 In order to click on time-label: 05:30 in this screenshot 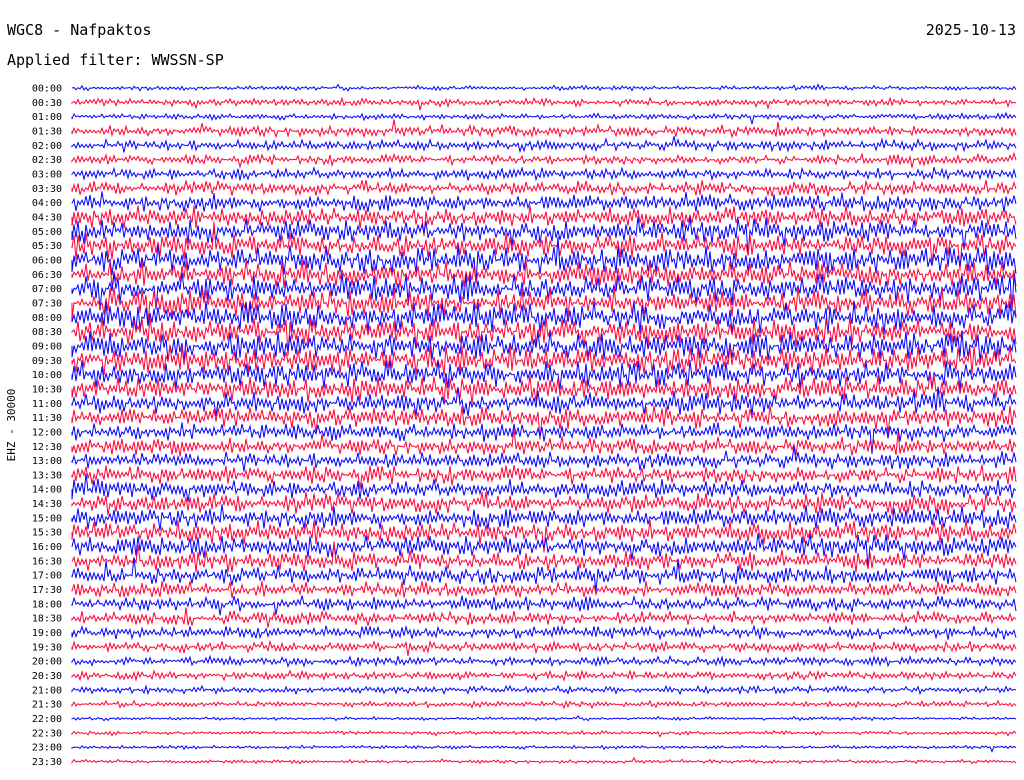, I will do `click(47, 246)`.